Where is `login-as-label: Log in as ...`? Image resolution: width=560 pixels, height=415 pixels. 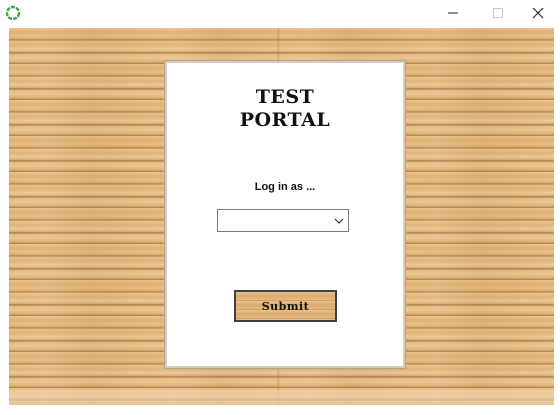
login-as-label: Log in as ... is located at coordinates (285, 187).